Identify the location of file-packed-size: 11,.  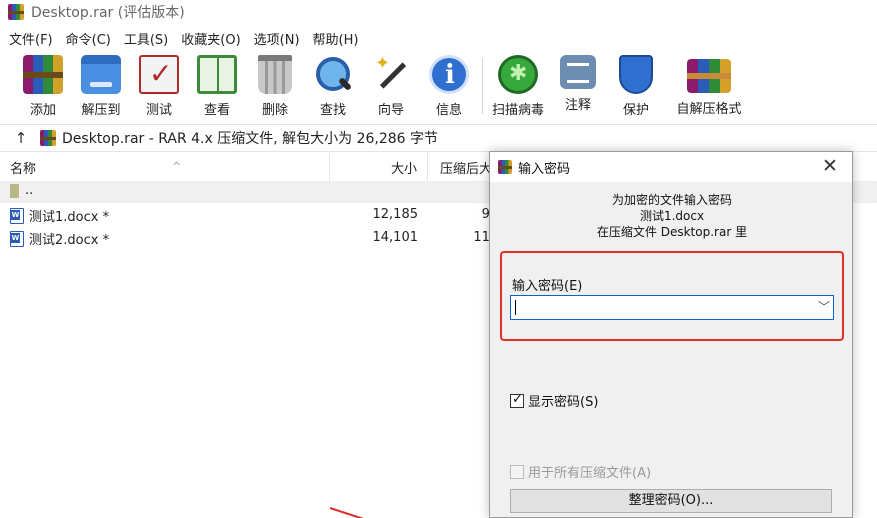
(483, 237).